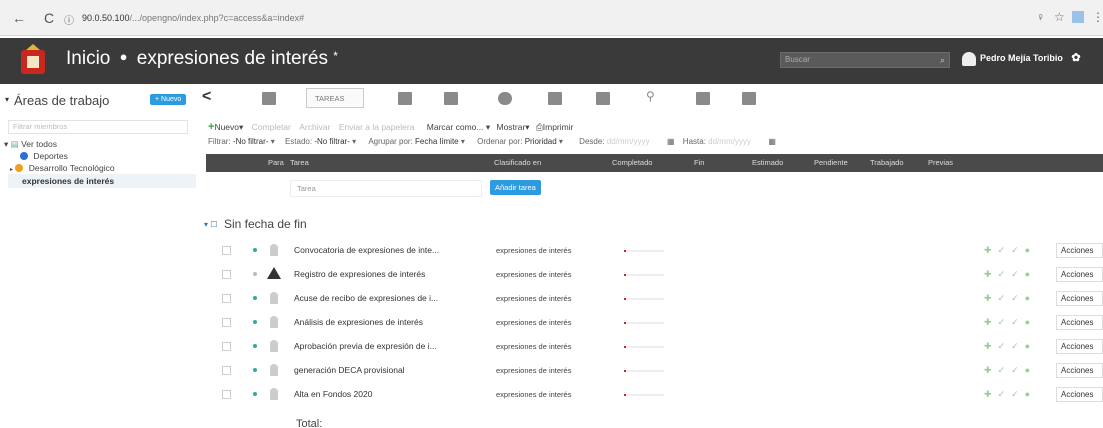 The width and height of the screenshot is (1103, 428). What do you see at coordinates (1075, 58) in the screenshot?
I see `gear-icon: ✿` at bounding box center [1075, 58].